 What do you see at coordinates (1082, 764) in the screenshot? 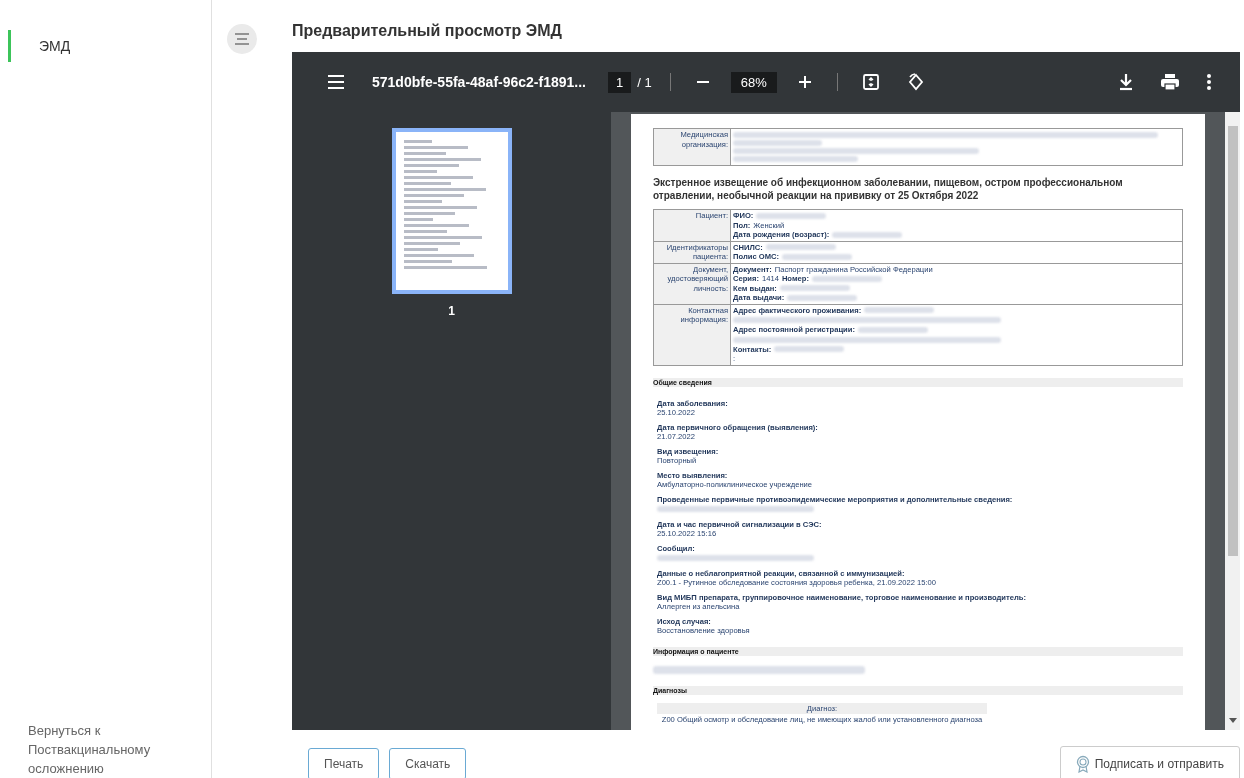
I see `certificate-icon` at bounding box center [1082, 764].